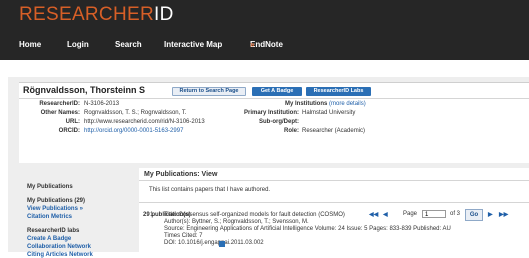 Image resolution: width=529 pixels, height=258 pixels. What do you see at coordinates (60, 113) in the screenshot?
I see `other-names-label: Other Names:` at bounding box center [60, 113].